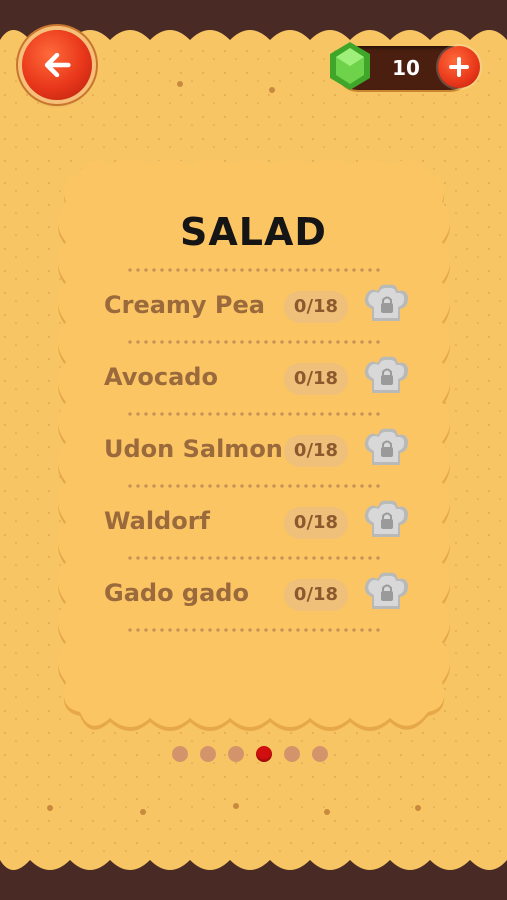 The height and width of the screenshot is (900, 507). What do you see at coordinates (193, 449) in the screenshot?
I see `recipe-name: Udon Salmon` at bounding box center [193, 449].